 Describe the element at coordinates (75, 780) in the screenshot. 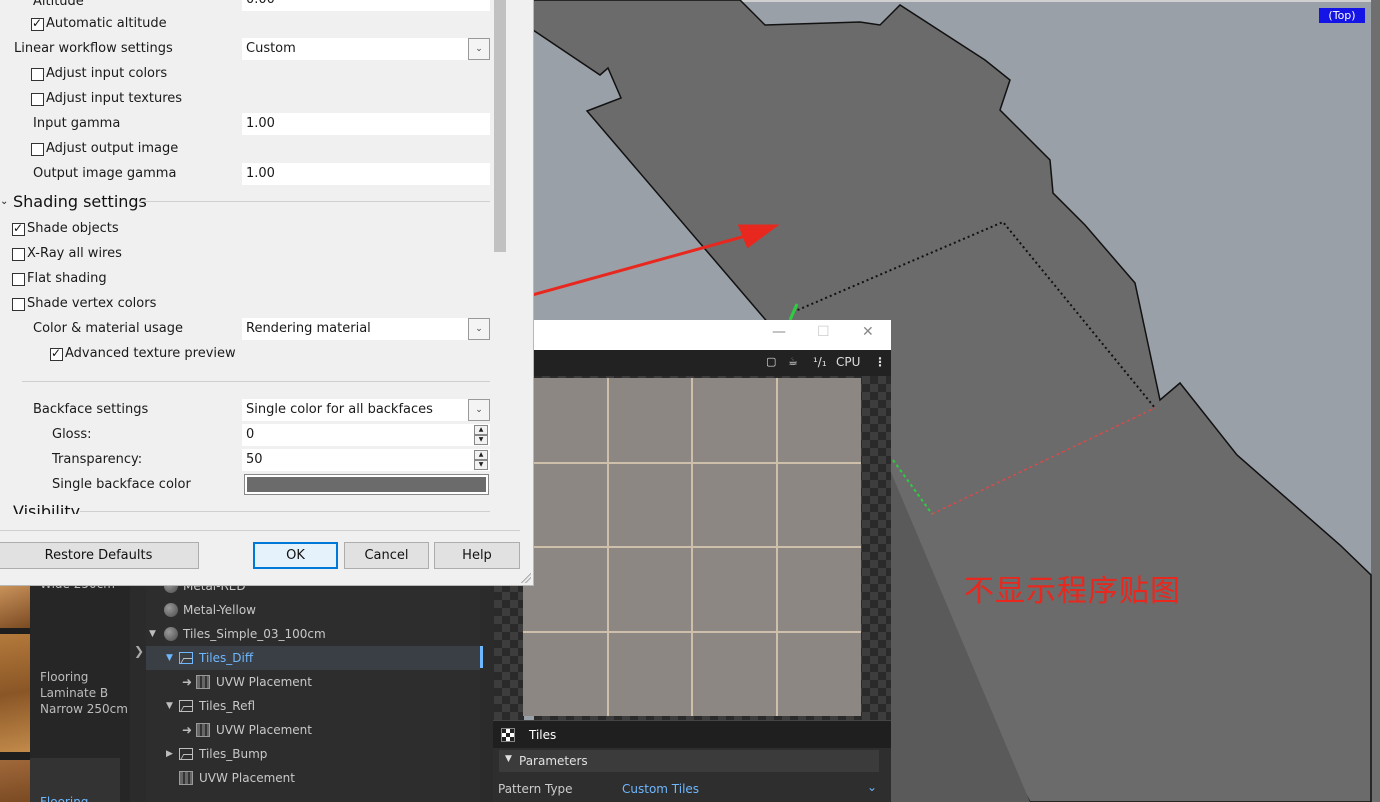

I see `thumb-label: Flooring` at that location.